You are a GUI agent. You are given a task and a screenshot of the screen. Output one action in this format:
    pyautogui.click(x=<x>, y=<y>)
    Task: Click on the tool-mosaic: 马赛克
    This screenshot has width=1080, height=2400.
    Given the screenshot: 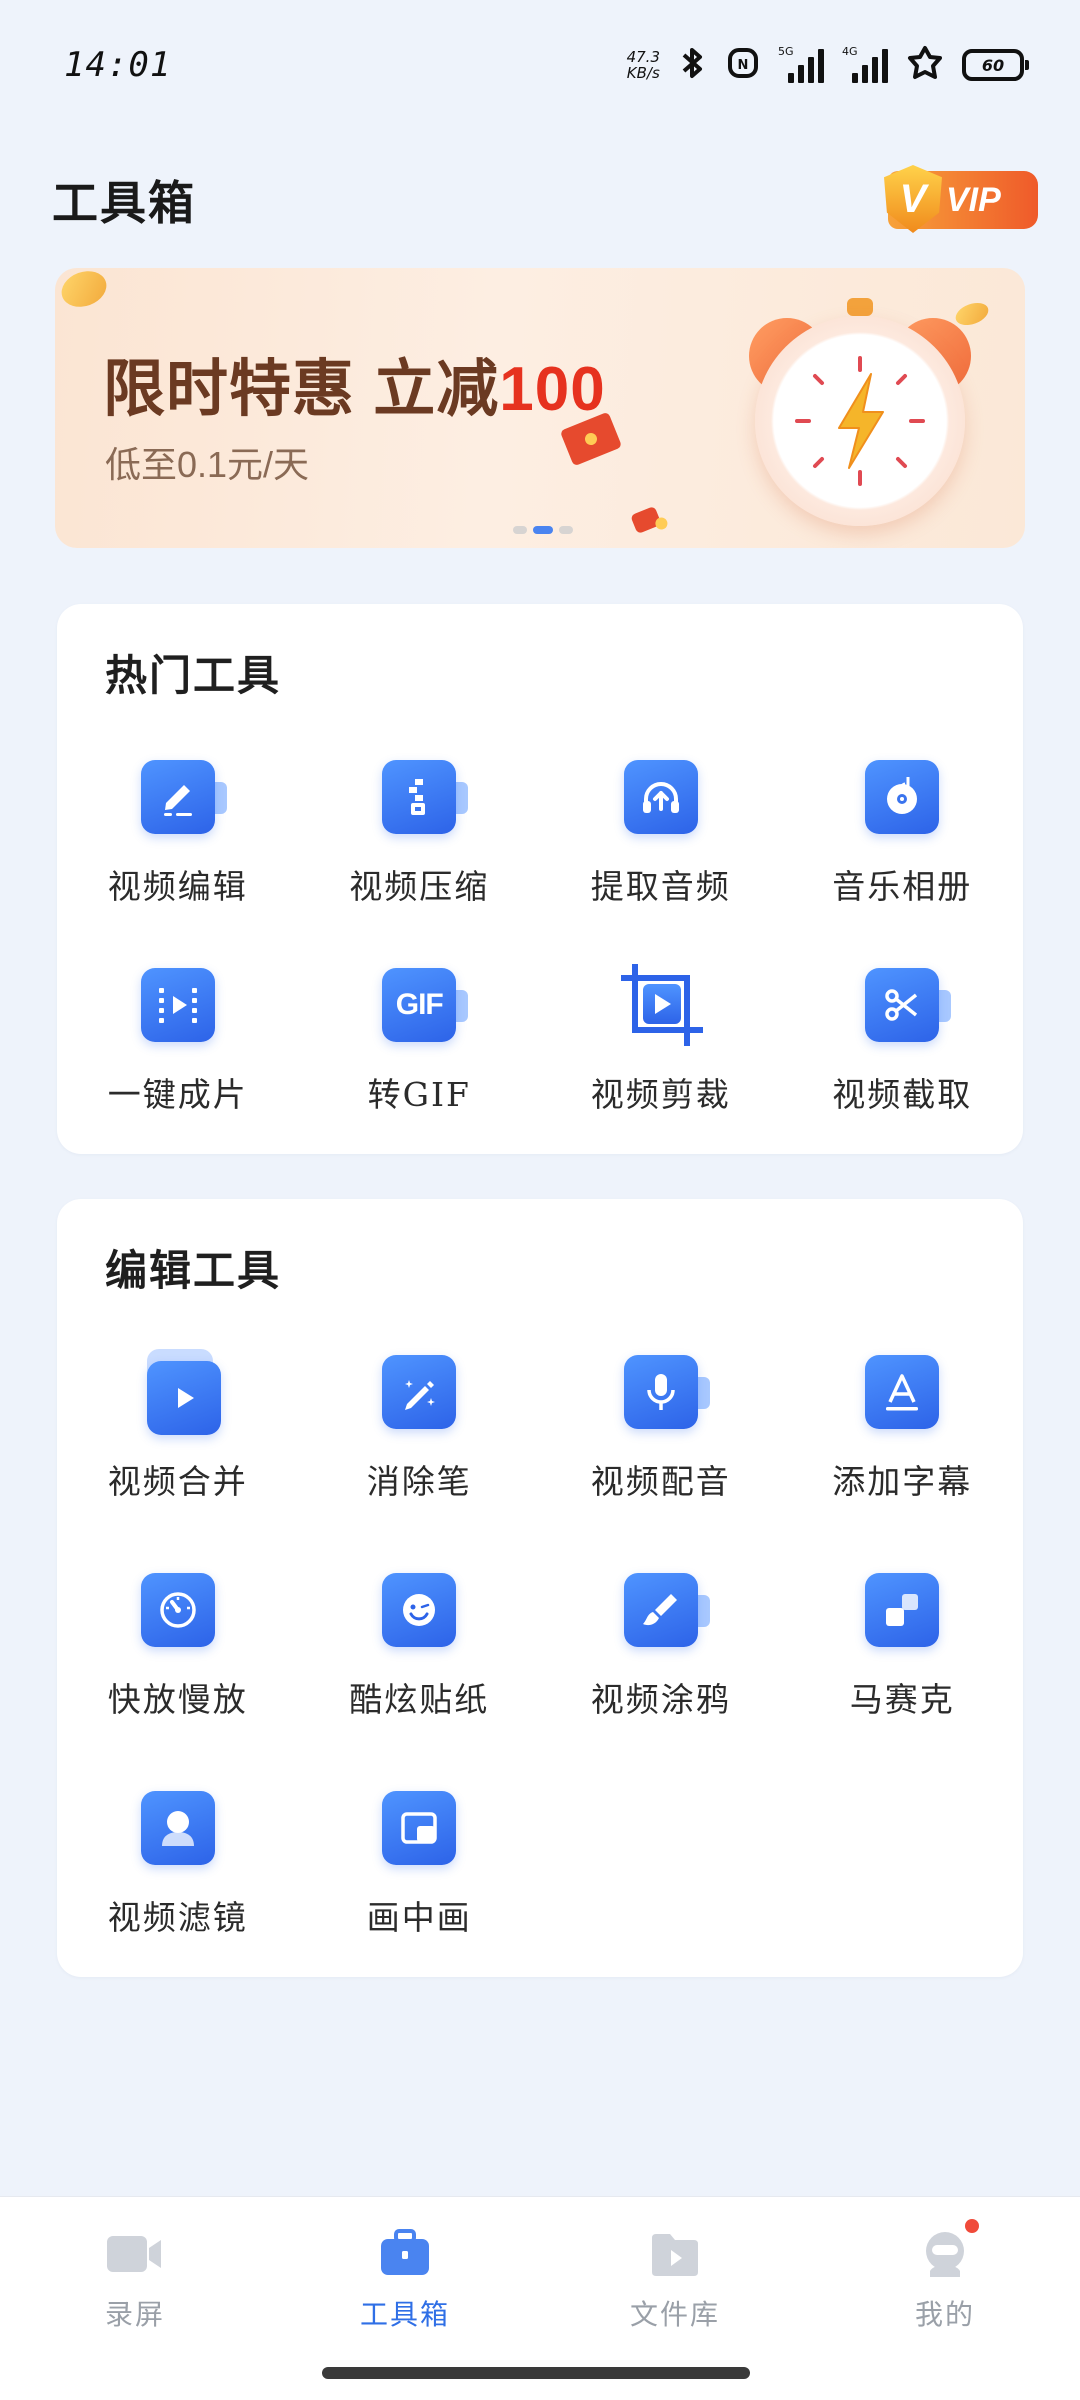 What is the action you would take?
    pyautogui.click(x=903, y=1674)
    